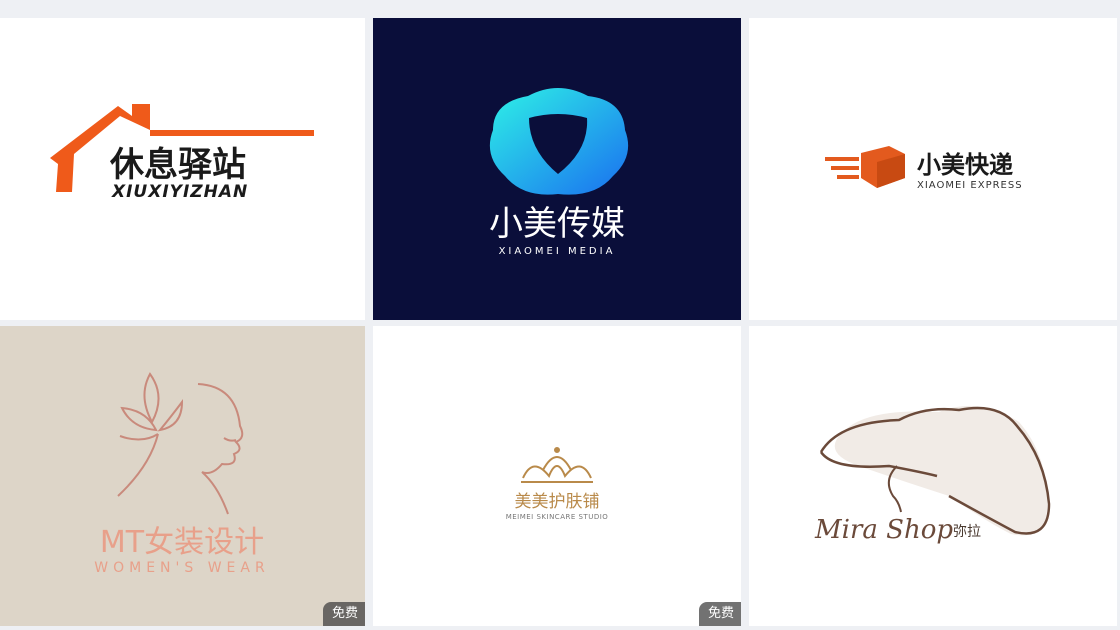 The height and width of the screenshot is (630, 1120). I want to click on logo-title: MT女装设计, so click(182, 542).